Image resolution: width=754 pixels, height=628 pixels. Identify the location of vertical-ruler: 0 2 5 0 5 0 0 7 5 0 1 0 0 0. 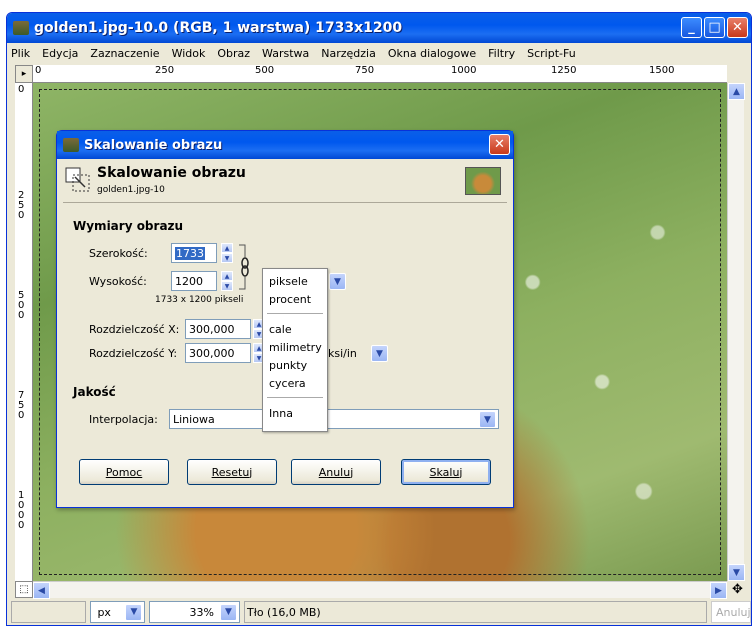
(24, 332).